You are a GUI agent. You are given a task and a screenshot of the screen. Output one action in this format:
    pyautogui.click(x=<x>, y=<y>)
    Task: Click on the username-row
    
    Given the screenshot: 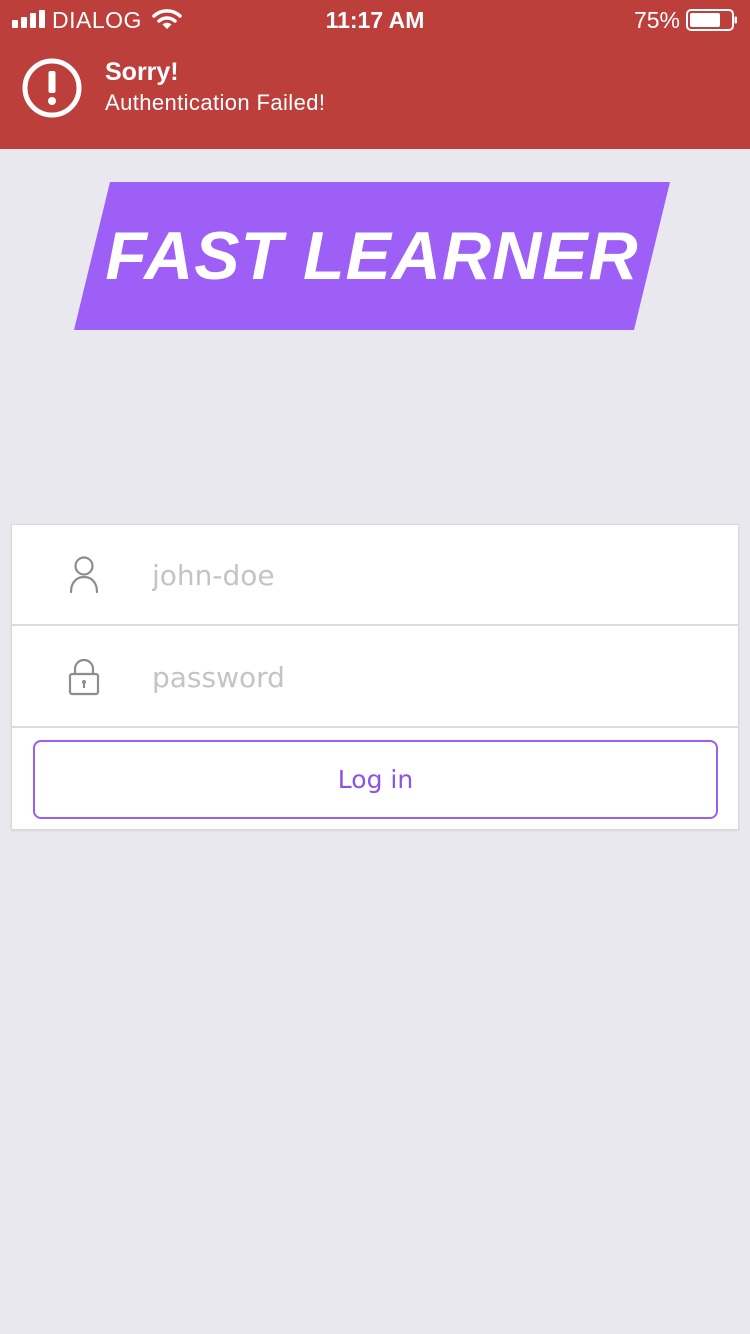 What is the action you would take?
    pyautogui.click(x=375, y=575)
    